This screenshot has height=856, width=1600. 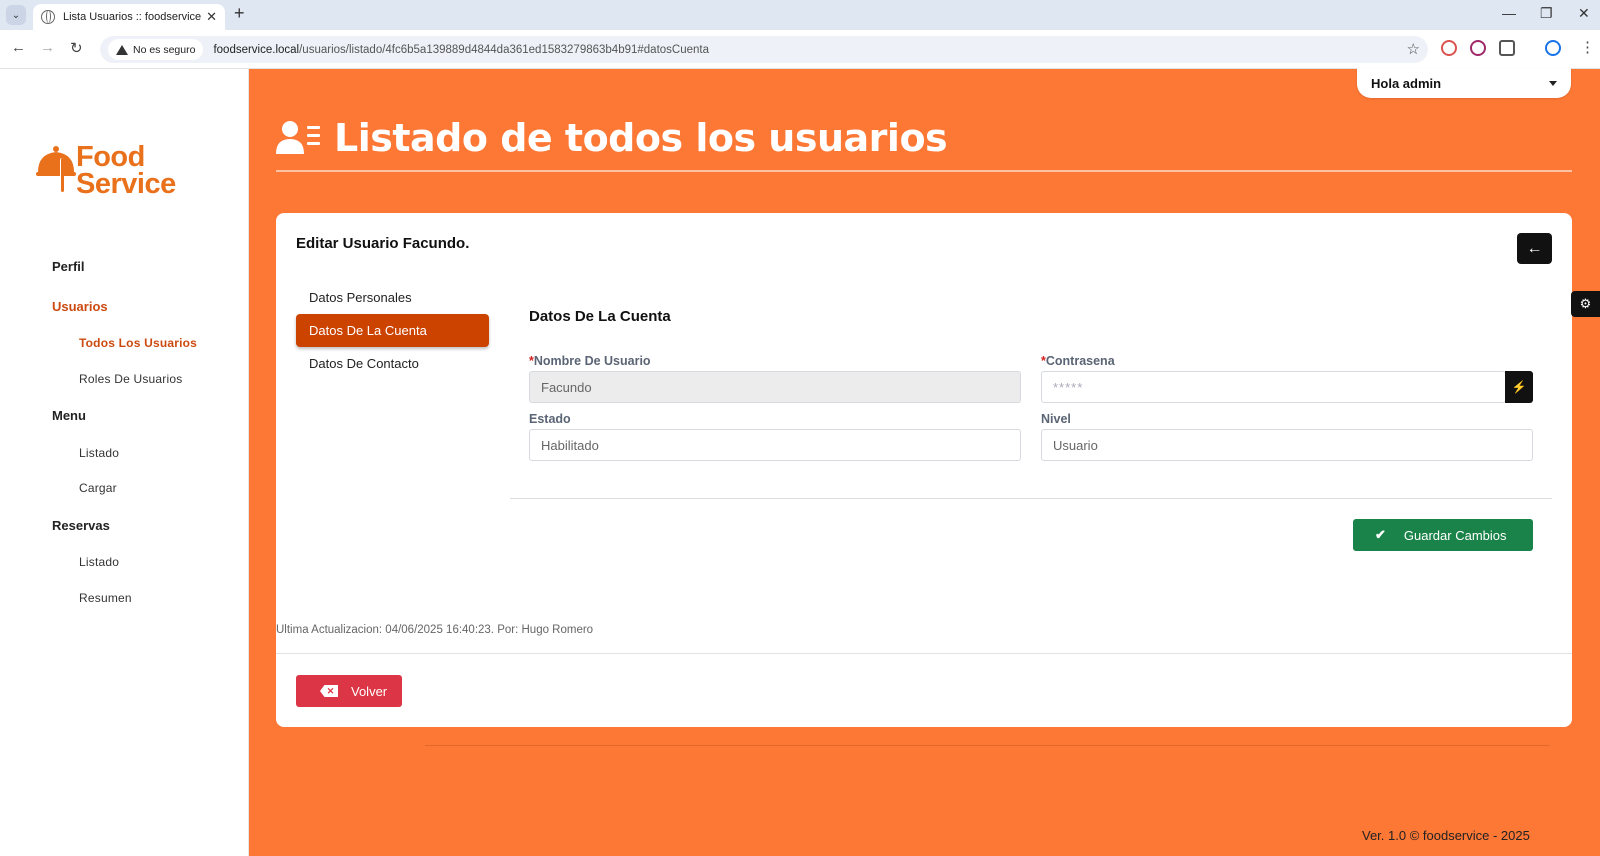 I want to click on sidebar-item-menu: Menu, so click(x=69, y=415).